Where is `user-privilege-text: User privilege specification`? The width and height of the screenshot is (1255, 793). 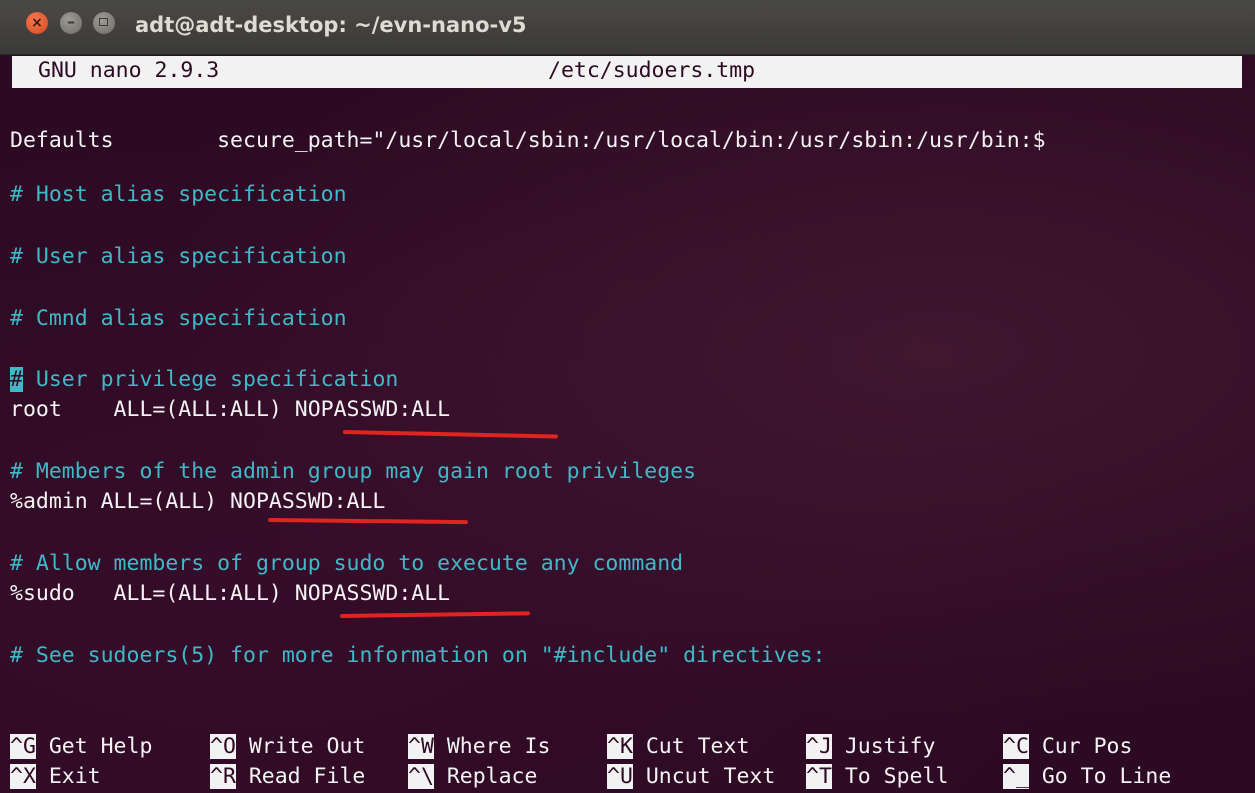
user-privilege-text: User privilege specification is located at coordinates (210, 379).